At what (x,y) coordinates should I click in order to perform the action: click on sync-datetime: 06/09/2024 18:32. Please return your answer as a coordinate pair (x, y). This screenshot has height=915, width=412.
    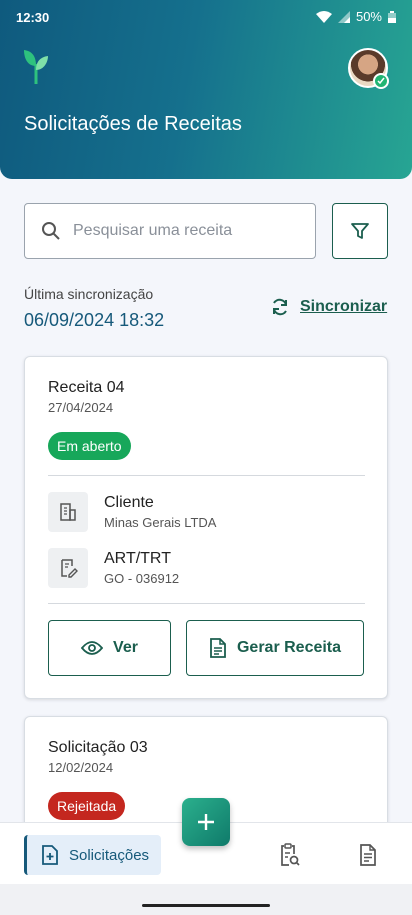
    Looking at the image, I should click on (94, 320).